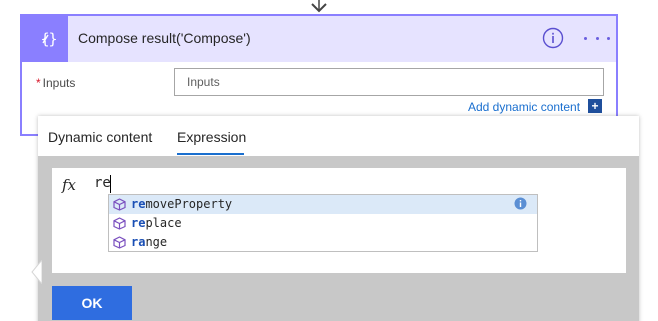 The image size is (658, 321). I want to click on inputs-label-text: Inputs, so click(59, 83).